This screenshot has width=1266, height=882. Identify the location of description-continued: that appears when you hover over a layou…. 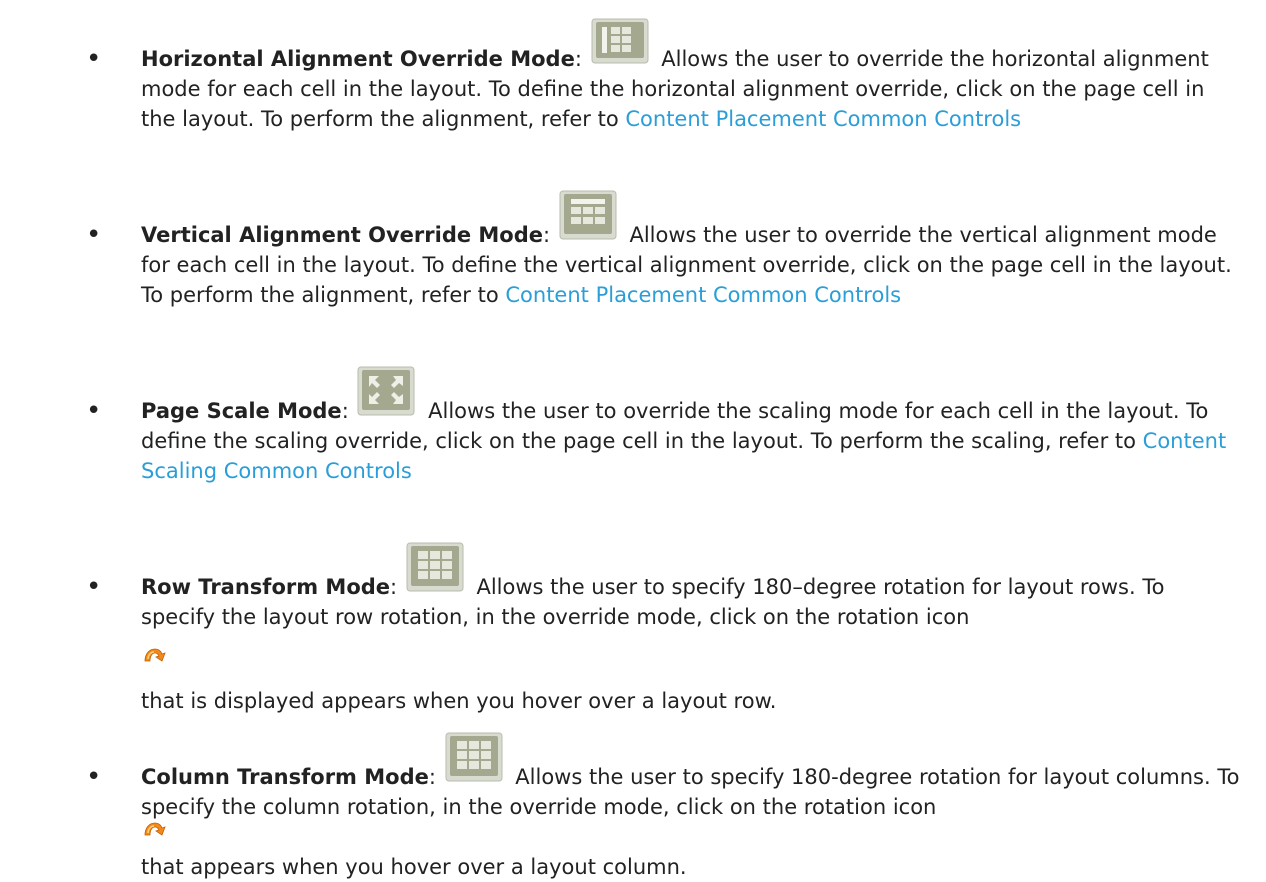
(414, 867).